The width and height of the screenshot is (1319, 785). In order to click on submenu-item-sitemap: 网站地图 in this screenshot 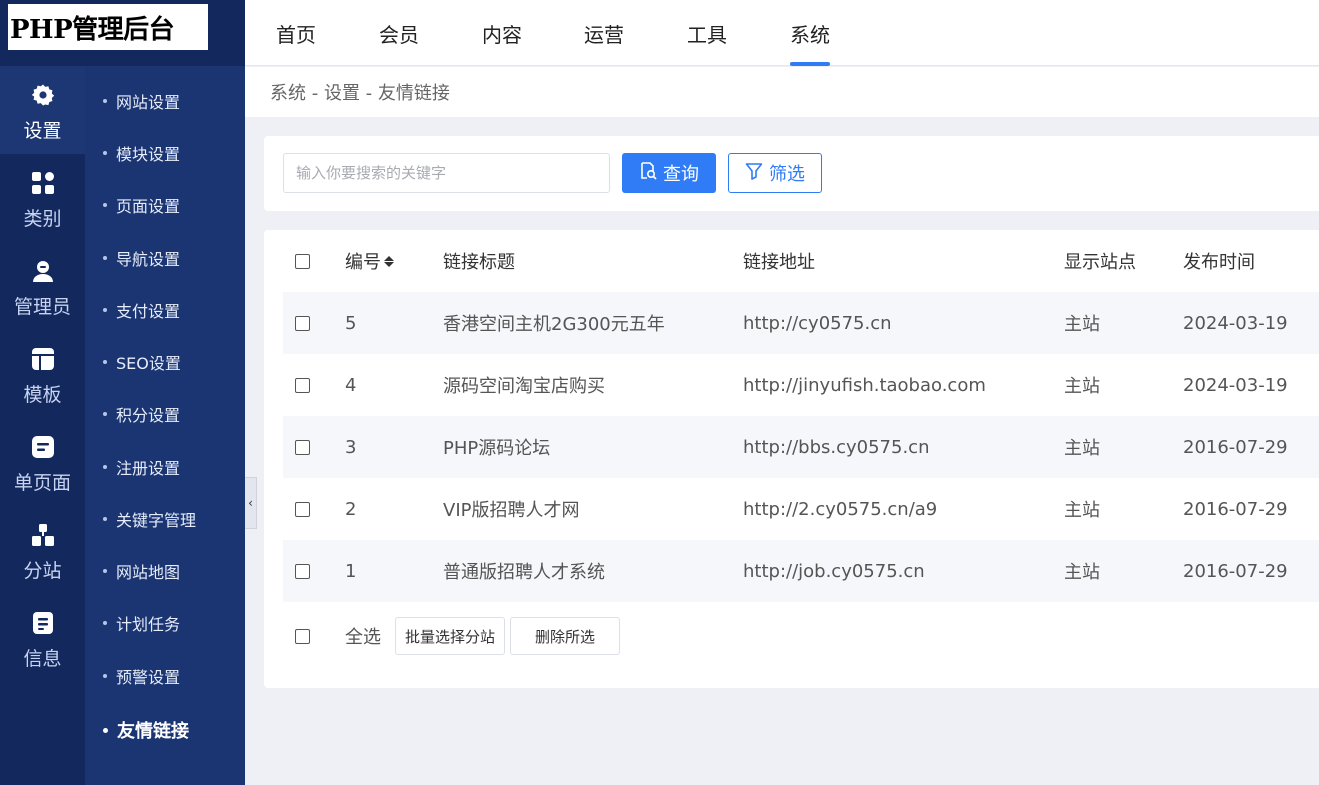, I will do `click(141, 571)`.